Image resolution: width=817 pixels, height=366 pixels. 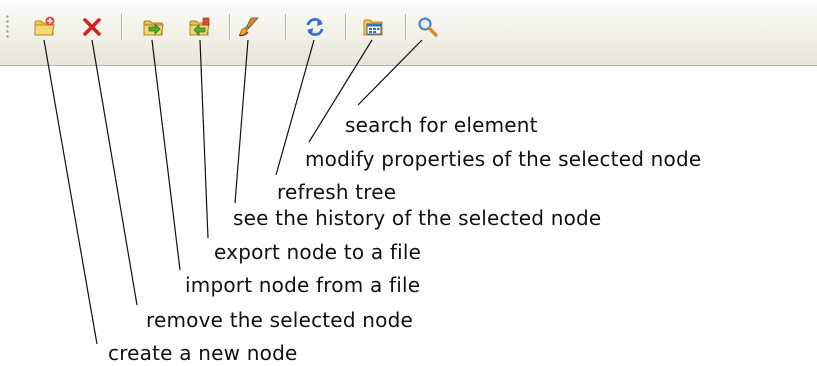 I want to click on leader-line-history, so click(x=241, y=121).